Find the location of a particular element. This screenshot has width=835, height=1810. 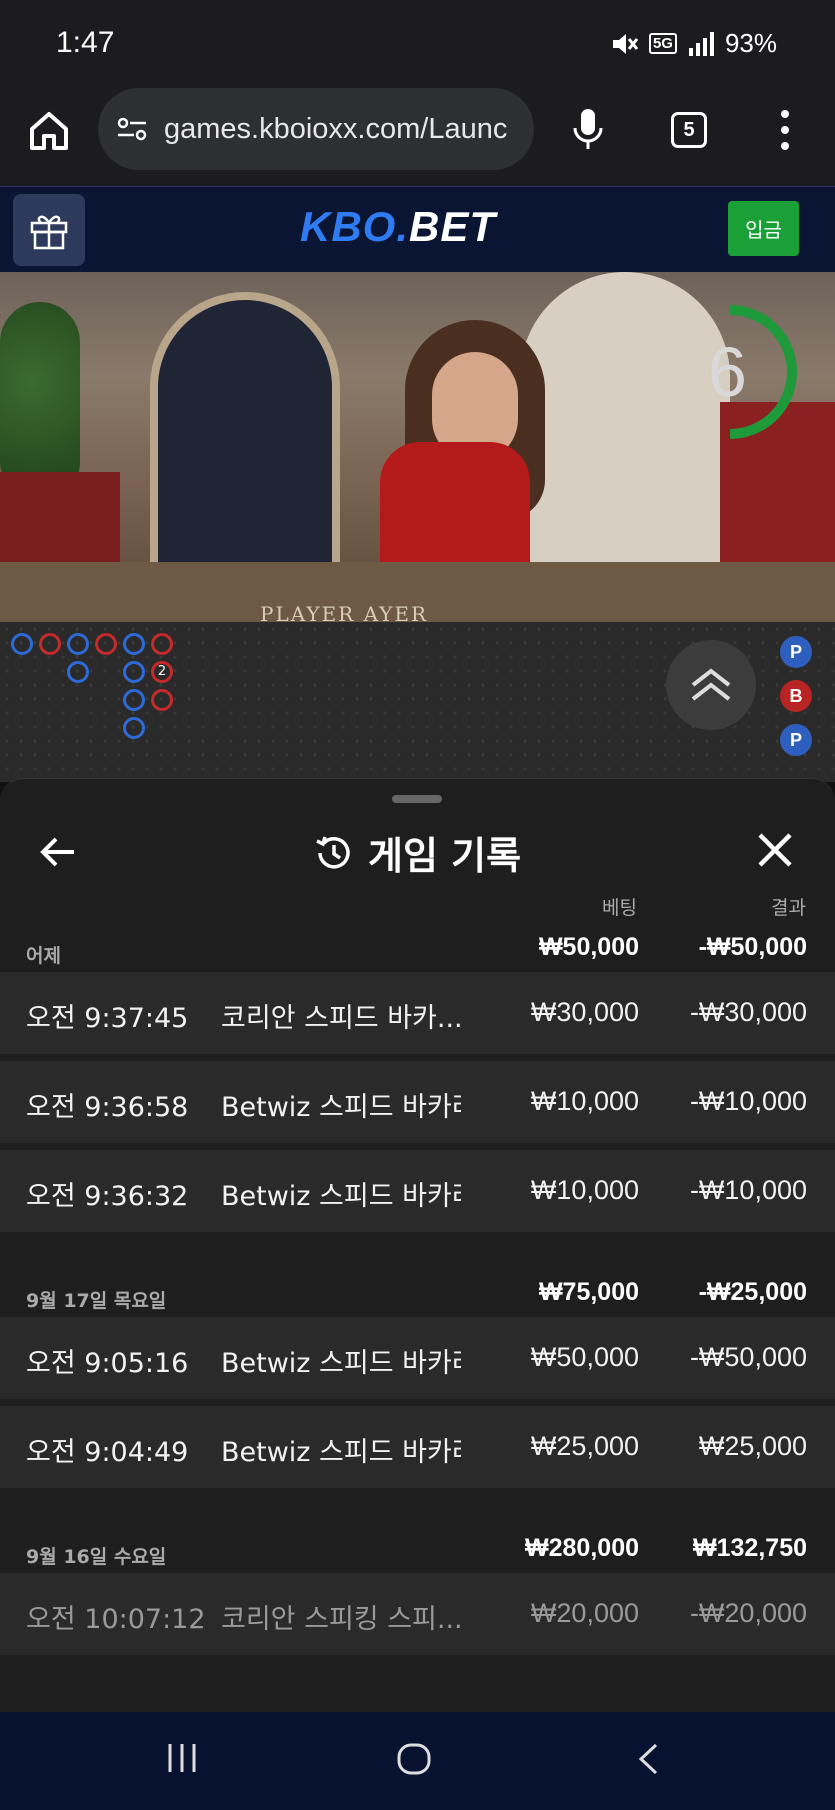

gift-button is located at coordinates (49, 230).